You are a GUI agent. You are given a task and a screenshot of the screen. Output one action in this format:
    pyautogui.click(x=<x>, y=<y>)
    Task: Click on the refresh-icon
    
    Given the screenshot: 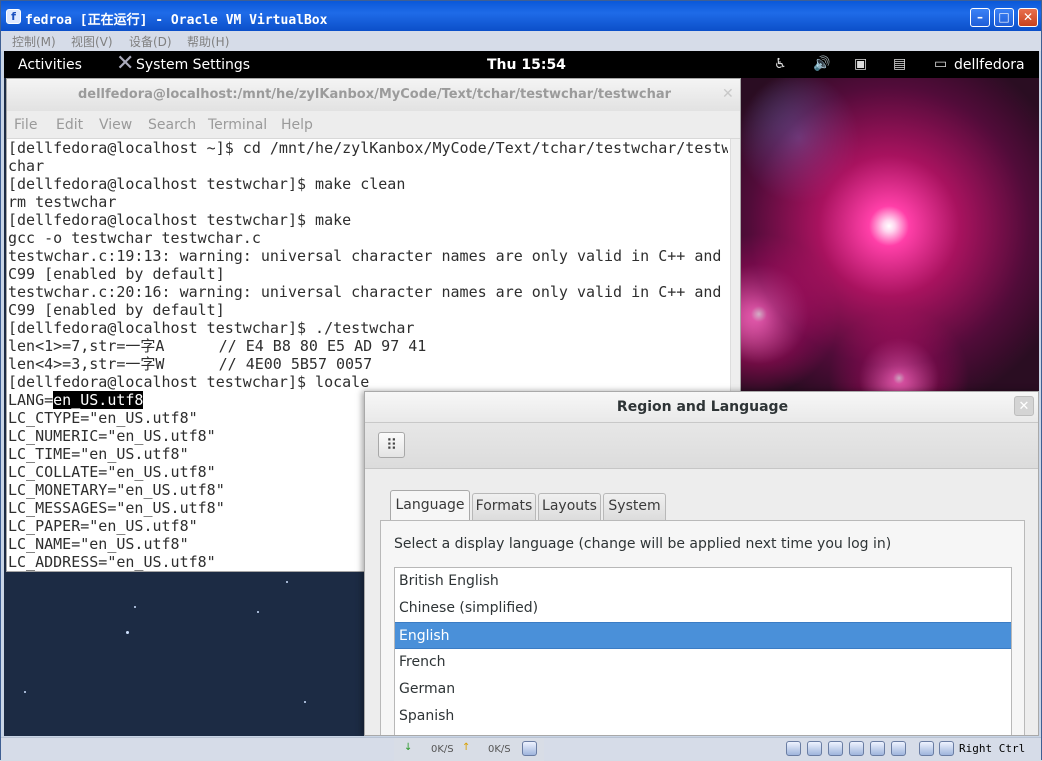 What is the action you would take?
    pyautogui.click(x=529, y=748)
    